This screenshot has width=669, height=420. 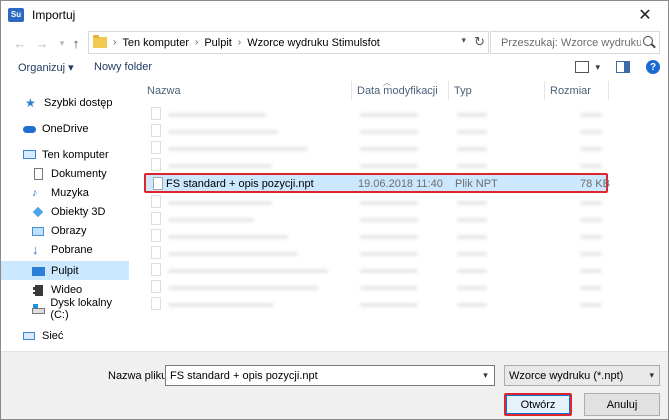 I want to click on close-button: ✕, so click(x=645, y=14).